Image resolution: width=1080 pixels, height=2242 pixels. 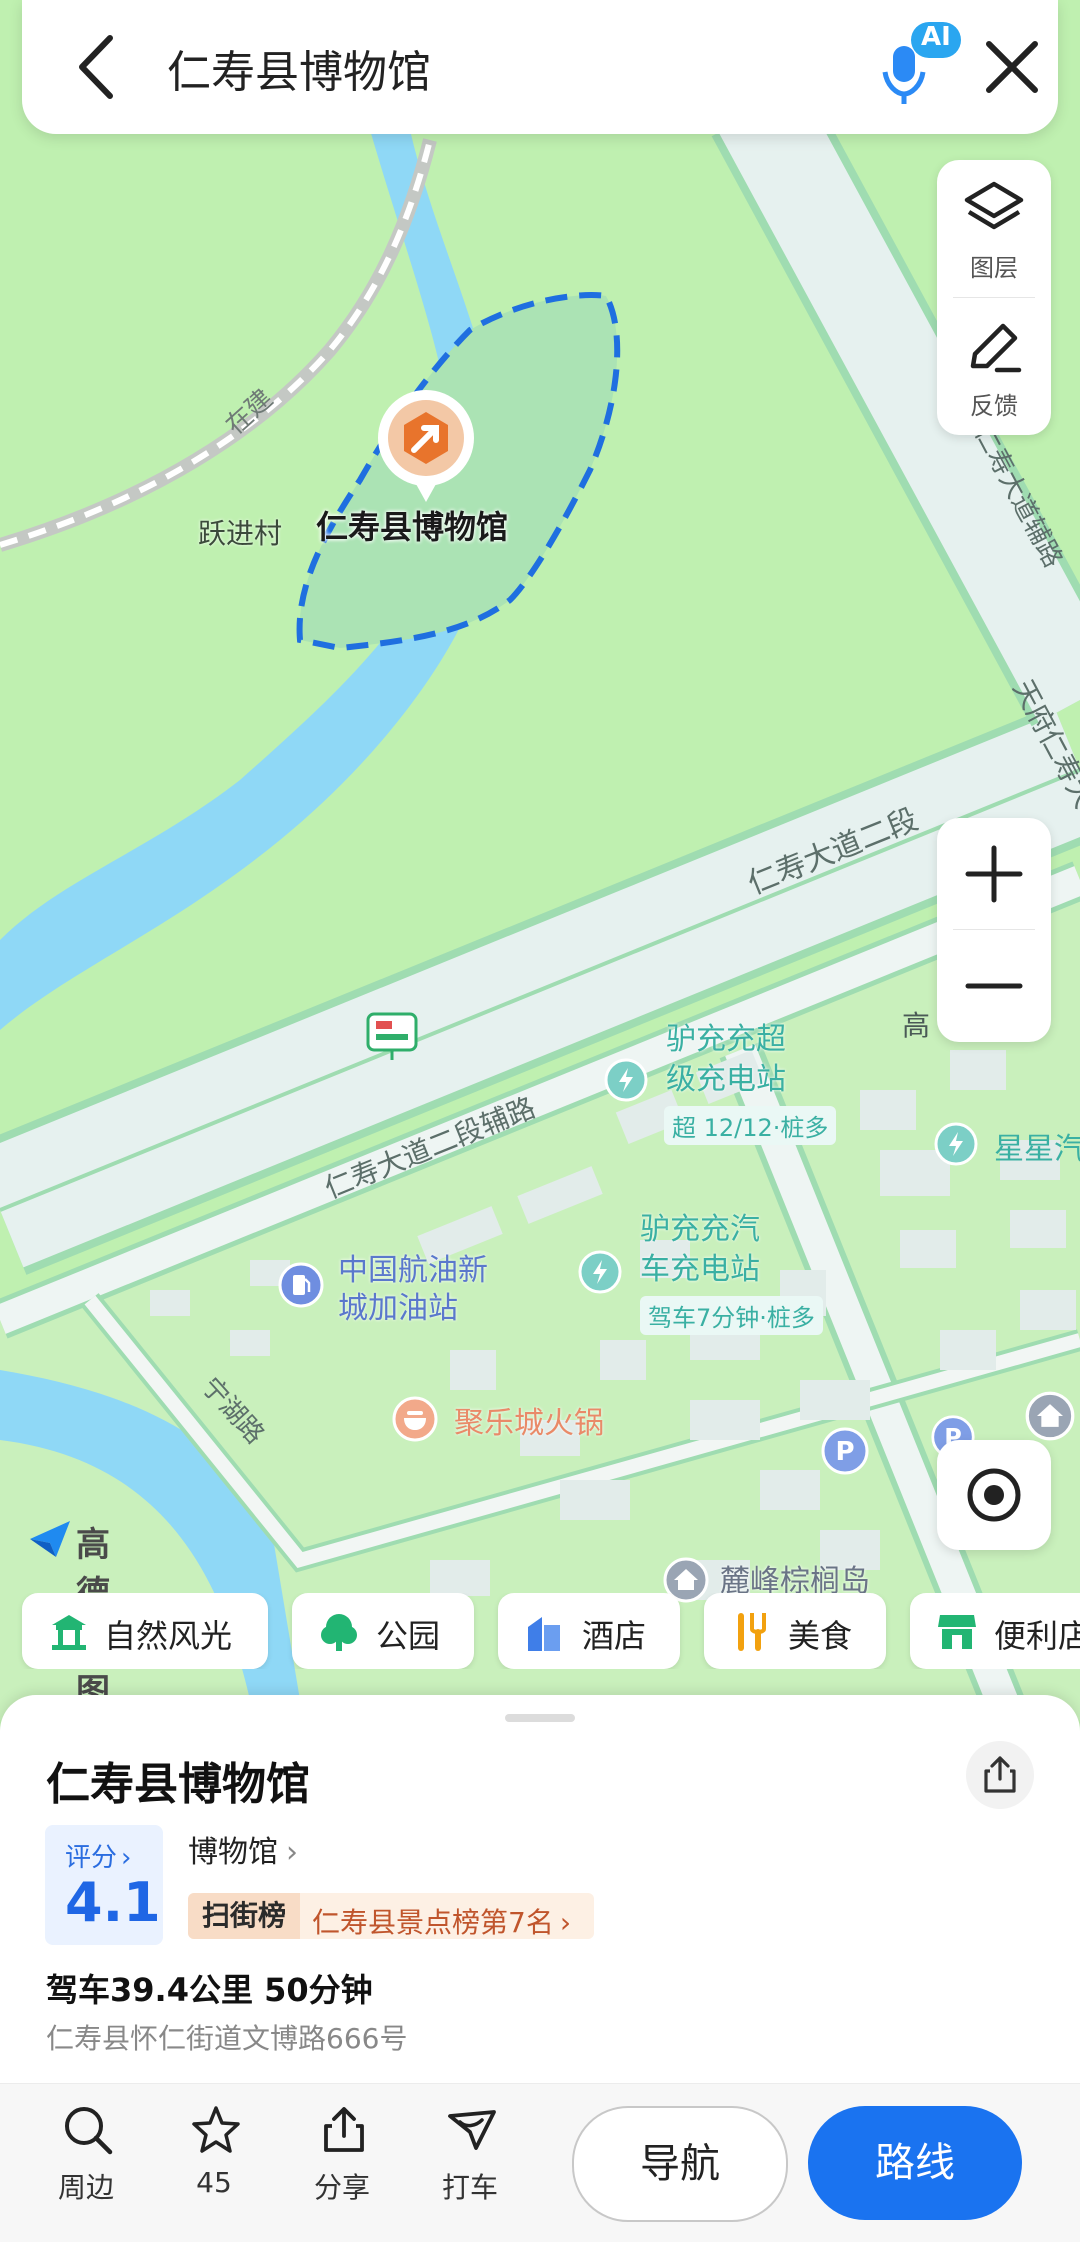 What do you see at coordinates (426, 448) in the screenshot?
I see `museum-marker-icon` at bounding box center [426, 448].